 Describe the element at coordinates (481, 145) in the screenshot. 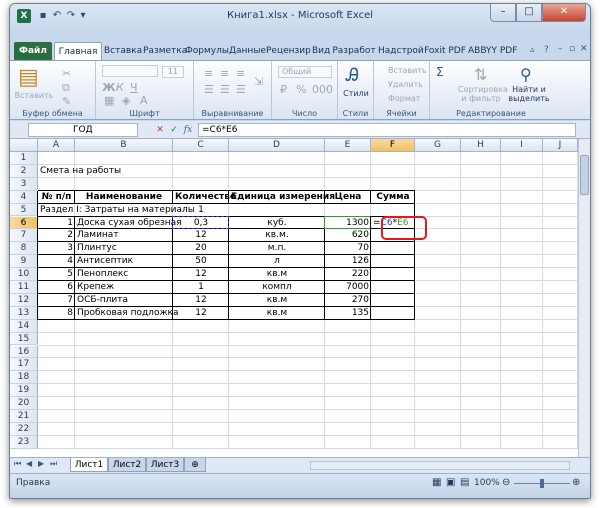

I see `column-header-h: H` at that location.